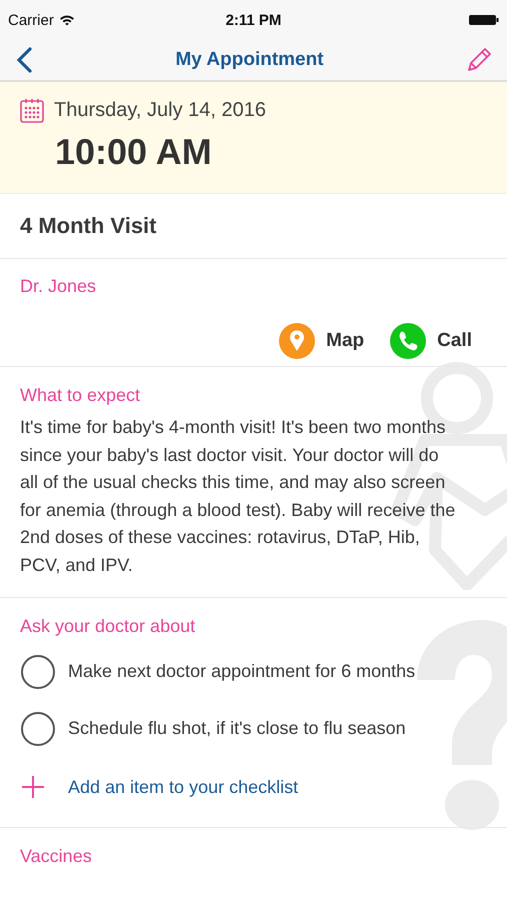 This screenshot has width=507, height=900. Describe the element at coordinates (32, 110) in the screenshot. I see `calendar-icon` at that location.